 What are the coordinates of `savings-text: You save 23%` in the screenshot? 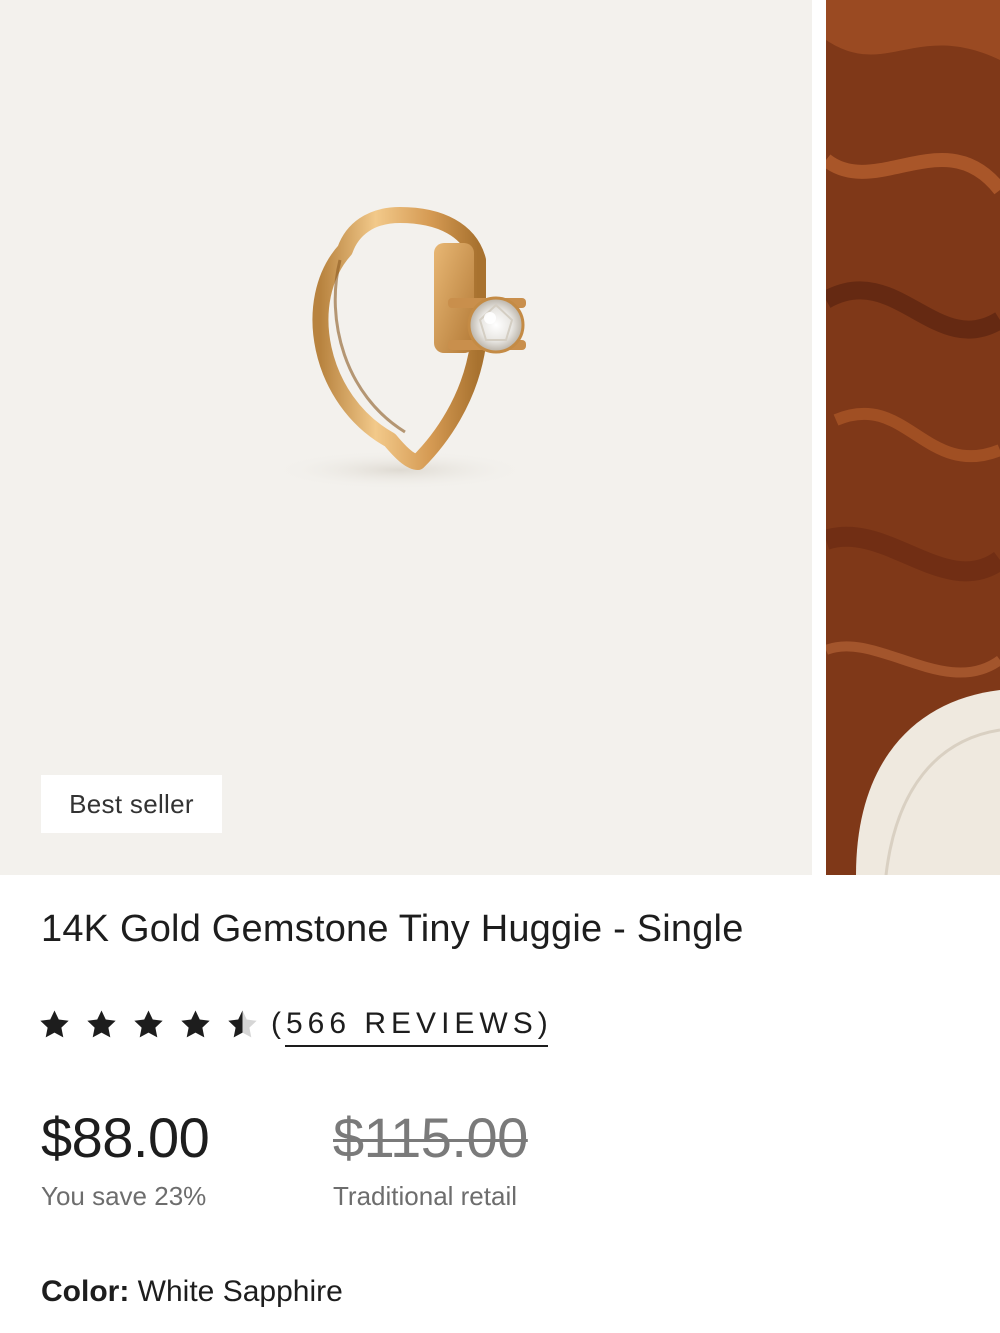 It's located at (124, 1196).